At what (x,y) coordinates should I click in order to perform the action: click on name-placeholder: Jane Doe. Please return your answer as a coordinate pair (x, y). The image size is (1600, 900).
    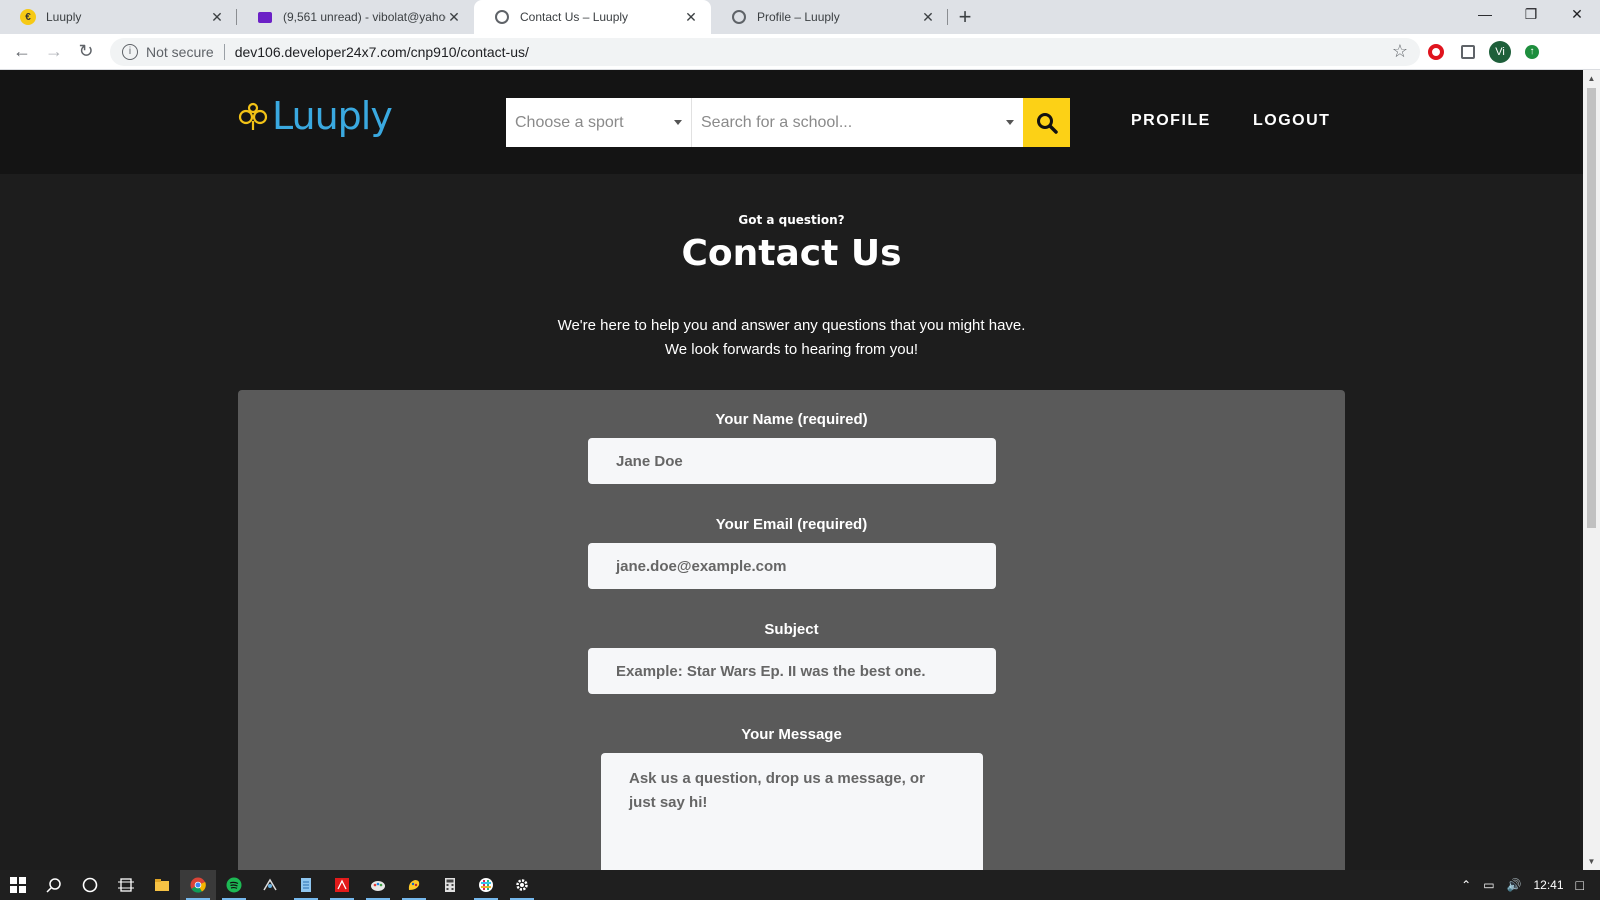
    Looking at the image, I should click on (649, 461).